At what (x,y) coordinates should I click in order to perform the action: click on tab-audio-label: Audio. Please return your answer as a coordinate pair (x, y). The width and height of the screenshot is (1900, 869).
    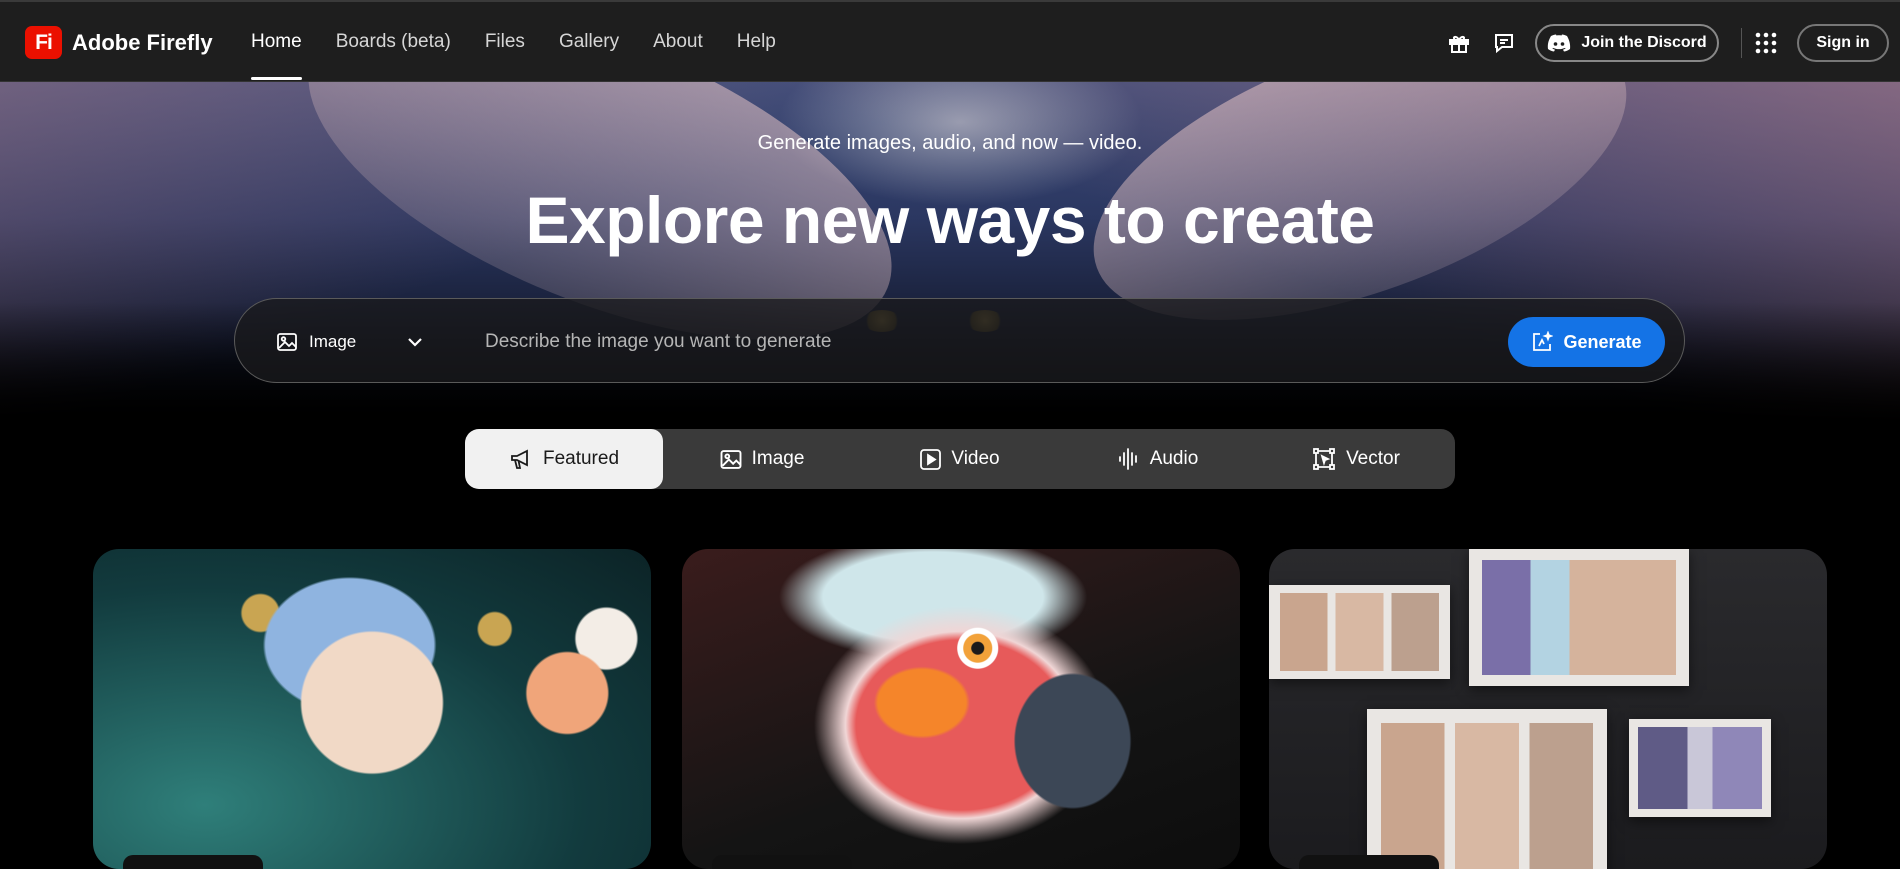
    Looking at the image, I should click on (1174, 458).